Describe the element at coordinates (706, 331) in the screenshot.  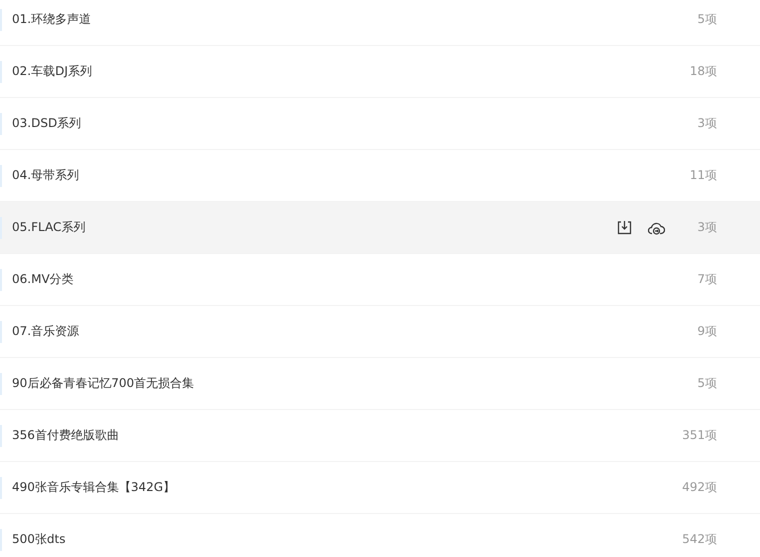
I see `item-count: 9项` at that location.